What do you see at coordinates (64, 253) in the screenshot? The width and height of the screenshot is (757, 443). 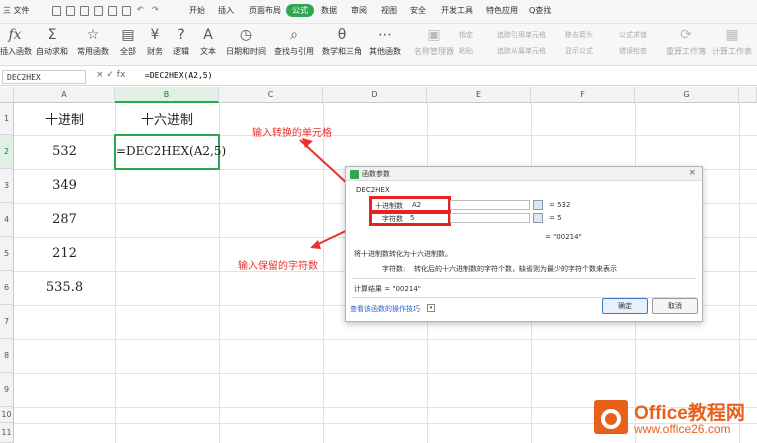 I see `cell-a5: 212` at bounding box center [64, 253].